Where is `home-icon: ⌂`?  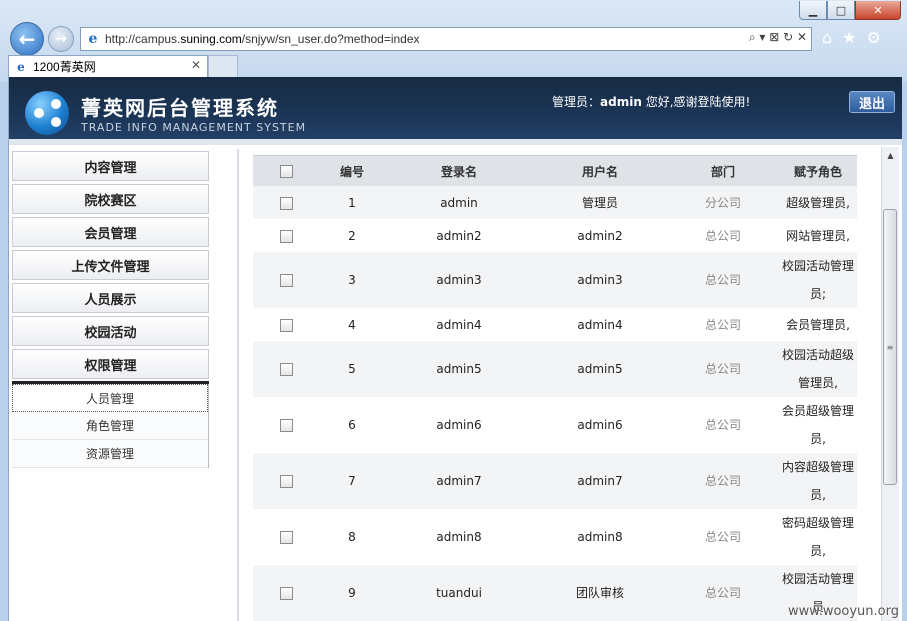
home-icon: ⌂ is located at coordinates (827, 37).